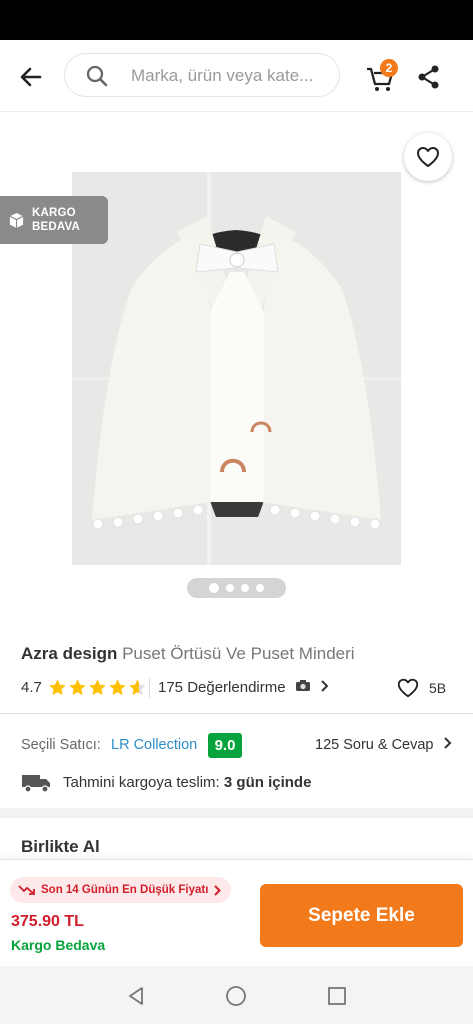  What do you see at coordinates (238, 653) in the screenshot?
I see `product-name: Puset Örtüsü Ve Puset Minderi` at bounding box center [238, 653].